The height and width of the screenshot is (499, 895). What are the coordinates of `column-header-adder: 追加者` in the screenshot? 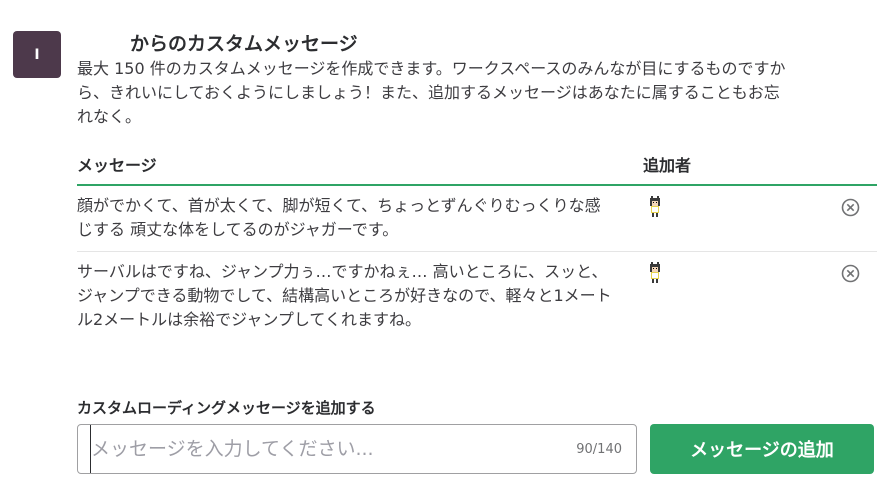 It's located at (667, 165).